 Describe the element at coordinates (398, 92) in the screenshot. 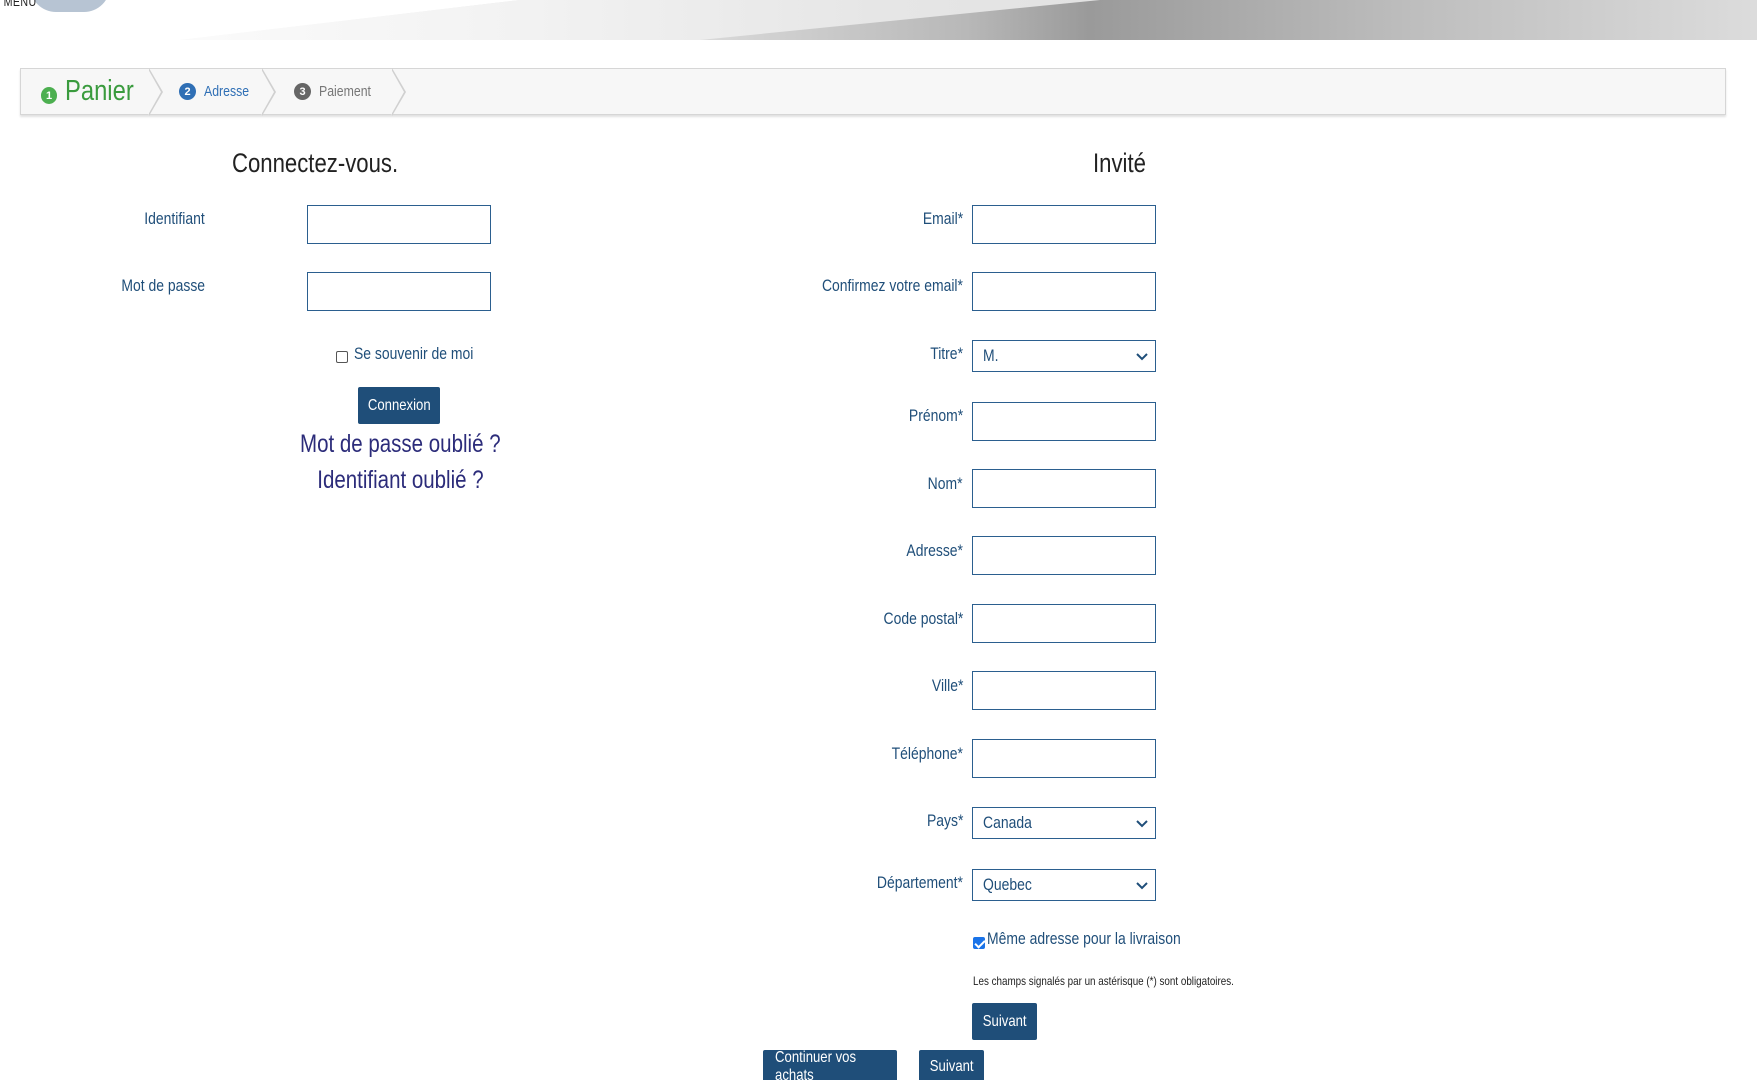

I see `chevron-right-icon` at that location.